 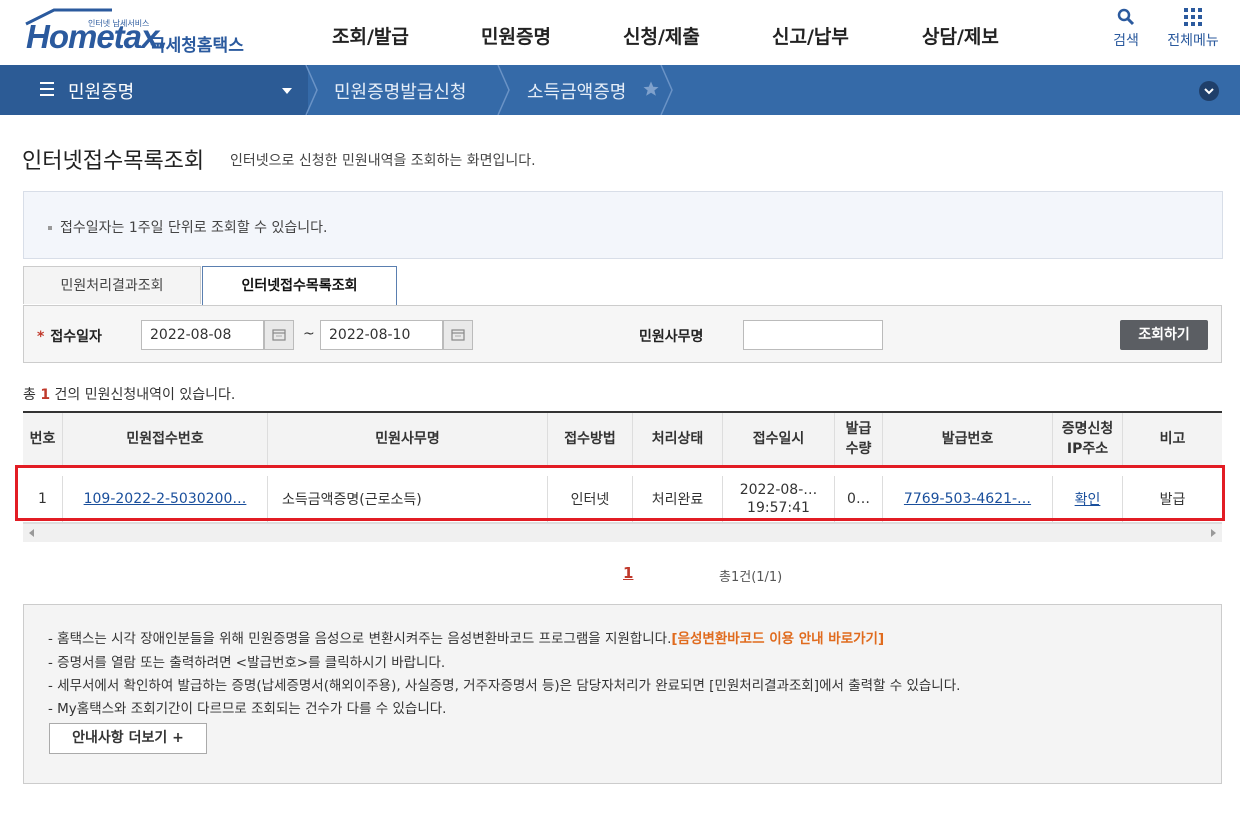 I want to click on search-icon, so click(x=1126, y=17).